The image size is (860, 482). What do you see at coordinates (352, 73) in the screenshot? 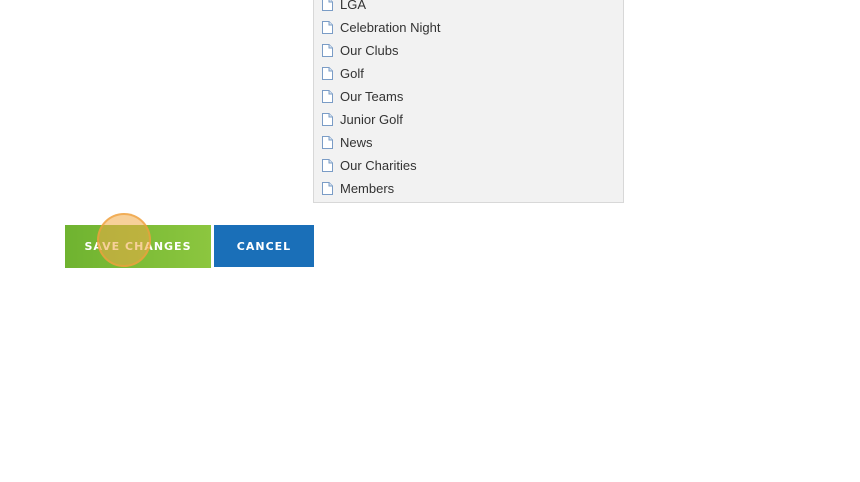
I see `page-item-label: Golf` at bounding box center [352, 73].